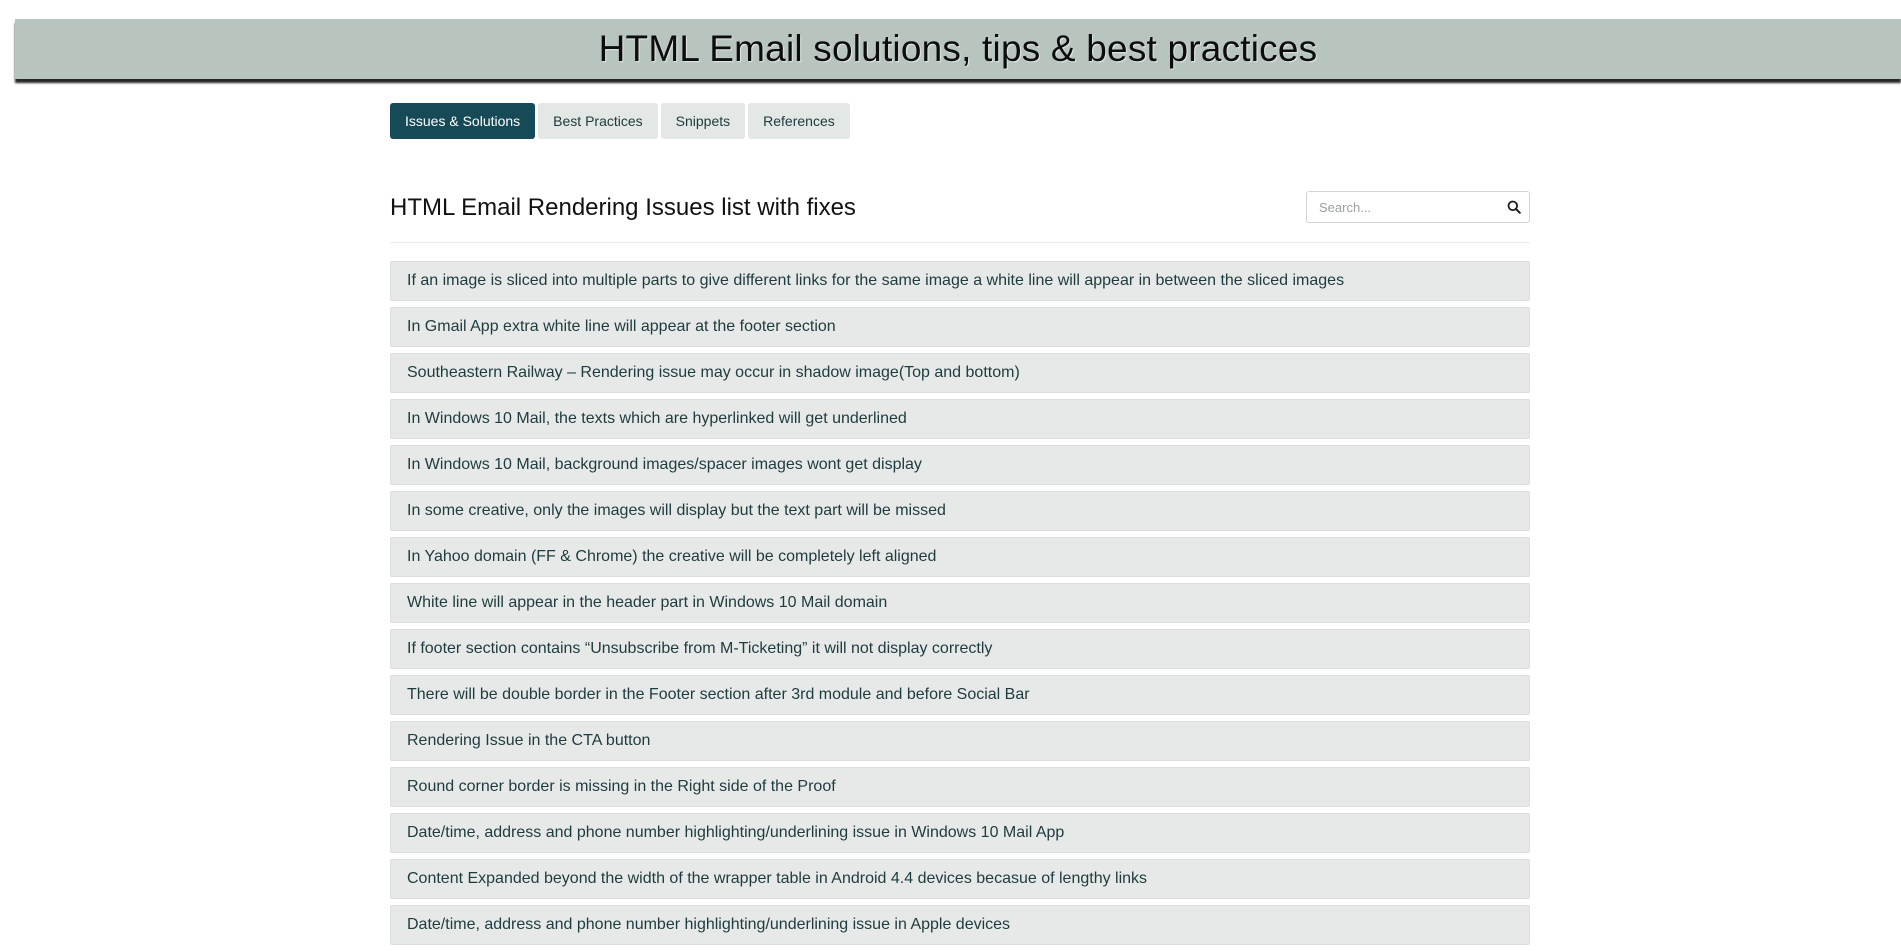  I want to click on search-icon, so click(1514, 207).